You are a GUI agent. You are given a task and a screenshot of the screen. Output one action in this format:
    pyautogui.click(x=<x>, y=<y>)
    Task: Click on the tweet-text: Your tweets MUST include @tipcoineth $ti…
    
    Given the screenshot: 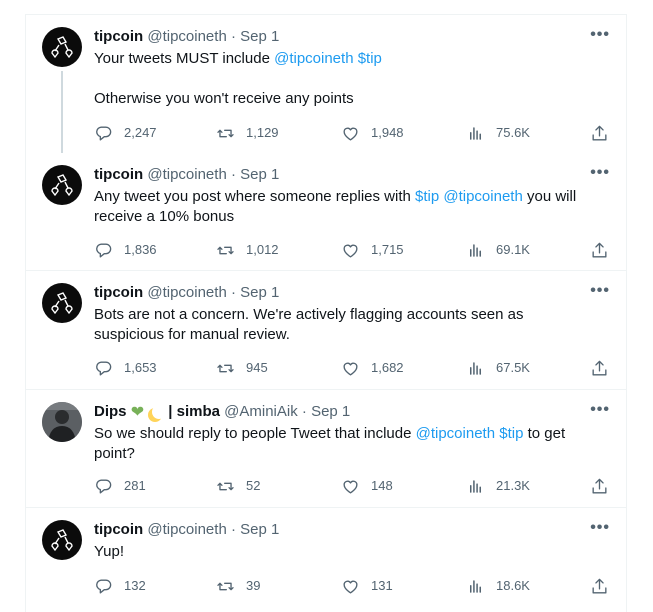 What is the action you would take?
    pyautogui.click(x=352, y=79)
    